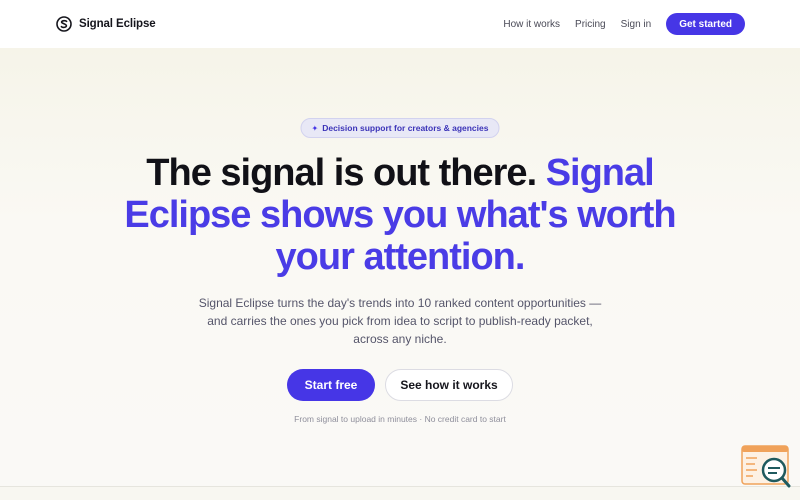 The image size is (800, 500). I want to click on help-widget-button, so click(766, 467).